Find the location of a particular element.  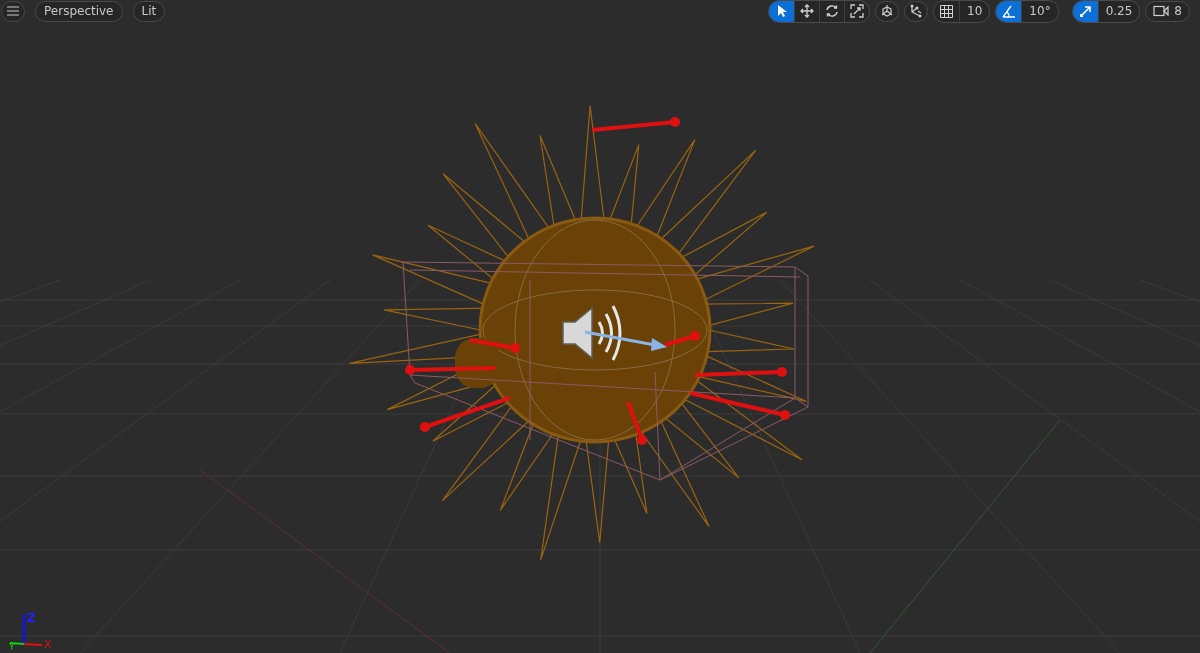

rotation-snap-toggle is located at coordinates (1009, 11).